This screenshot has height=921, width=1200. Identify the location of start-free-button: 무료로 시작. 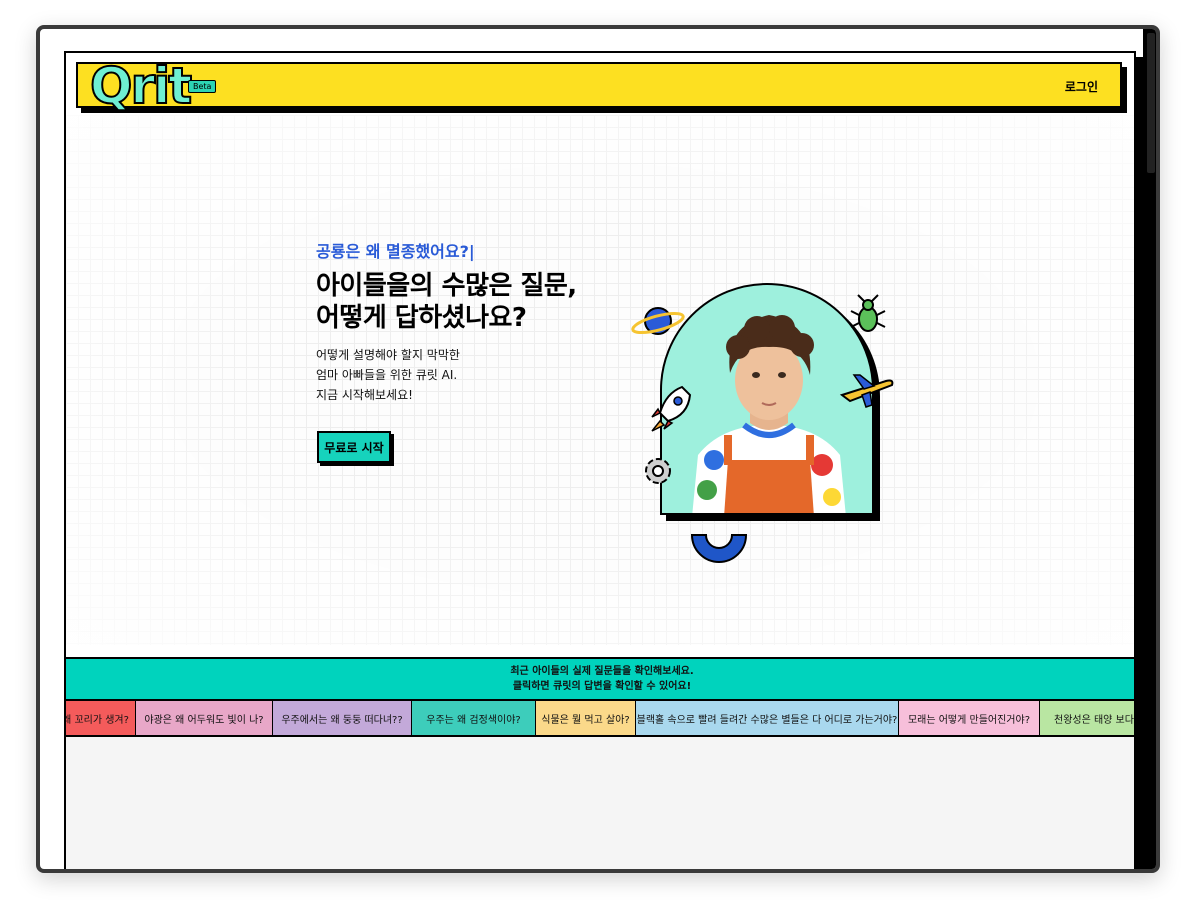
(354, 447).